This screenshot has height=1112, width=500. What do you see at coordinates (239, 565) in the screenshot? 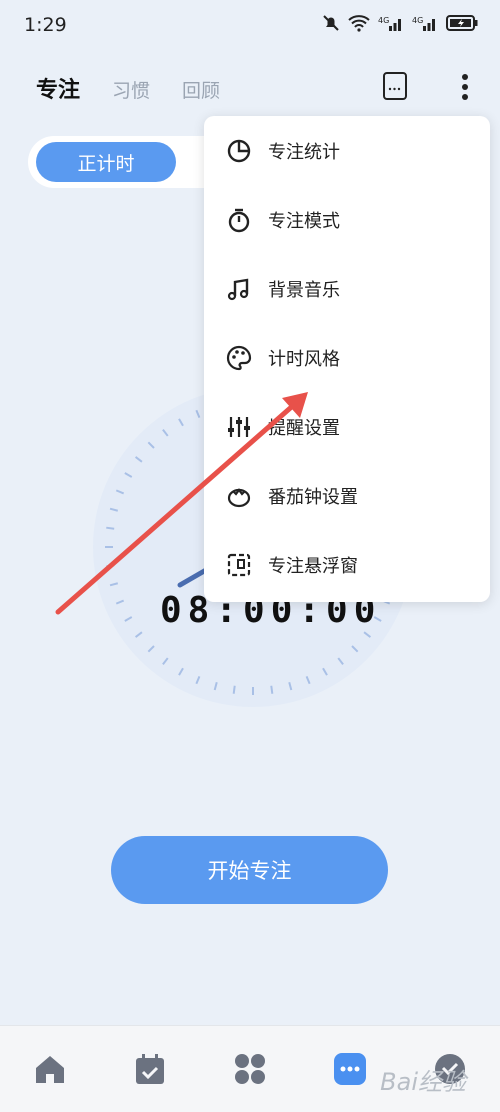
I see `floating-window-icon` at bounding box center [239, 565].